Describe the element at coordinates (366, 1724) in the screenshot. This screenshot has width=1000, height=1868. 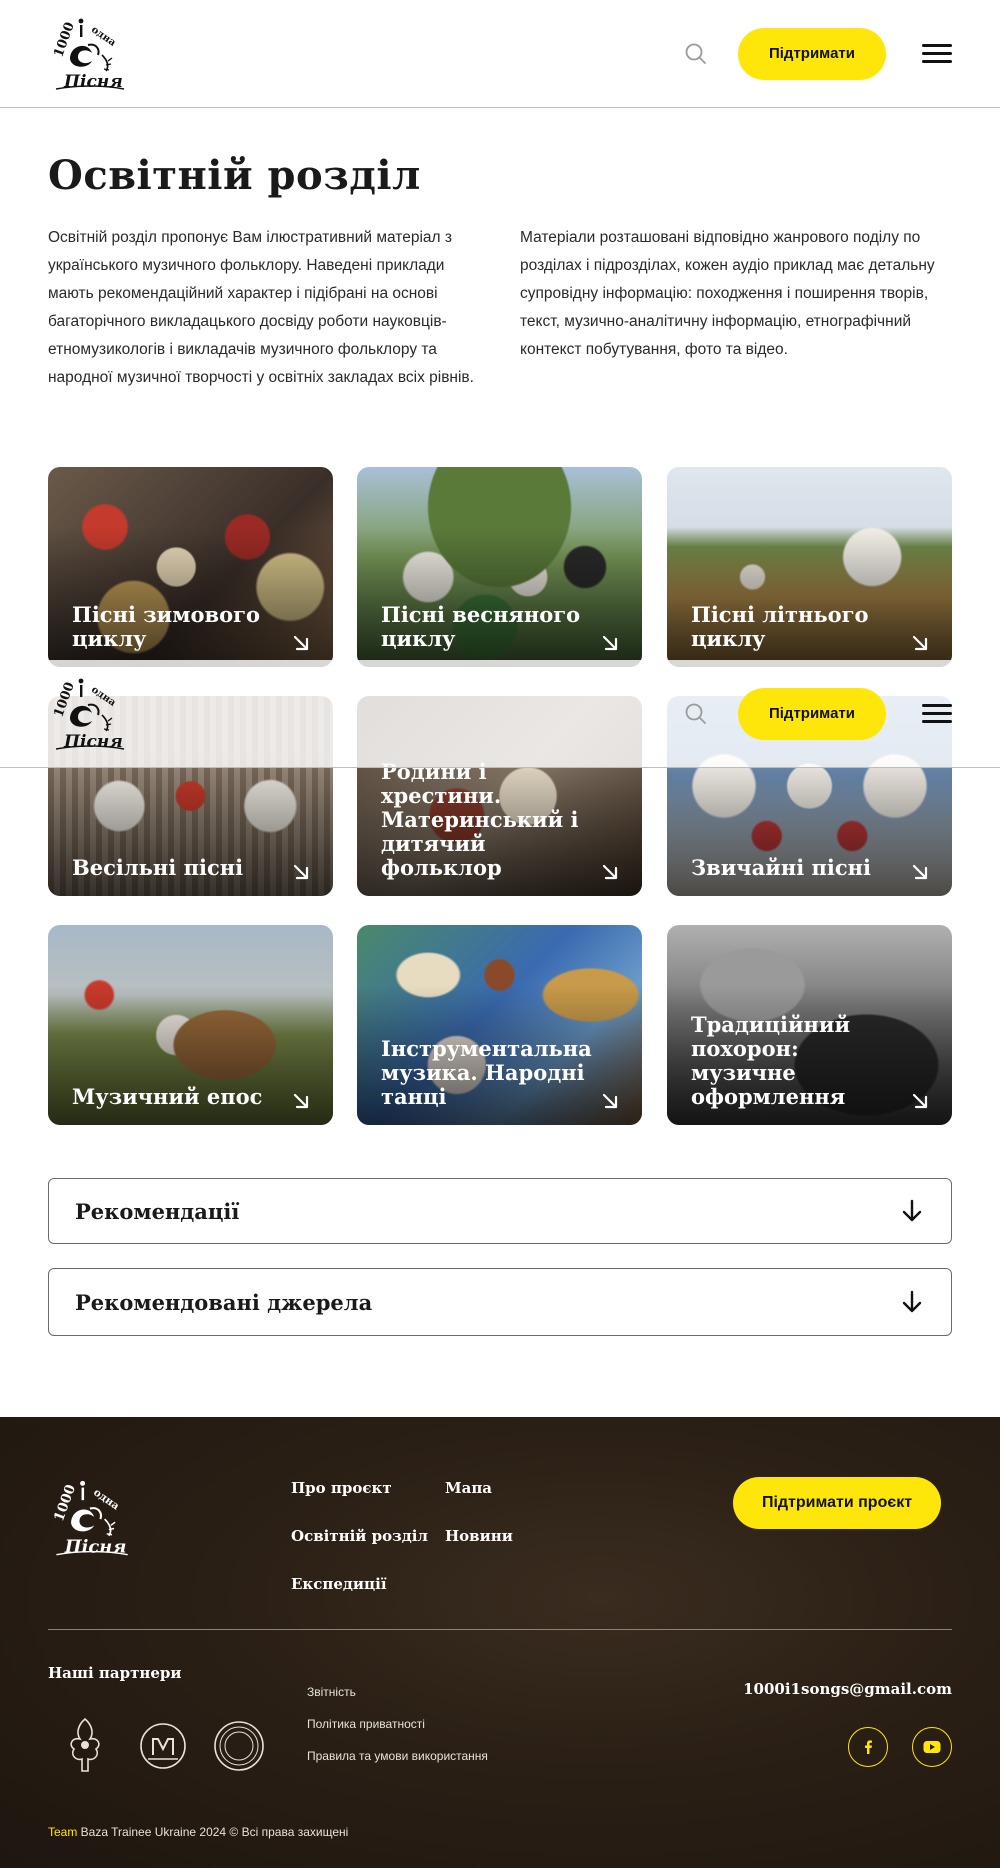
I see `footer-link-privacy: Політика приватності` at that location.